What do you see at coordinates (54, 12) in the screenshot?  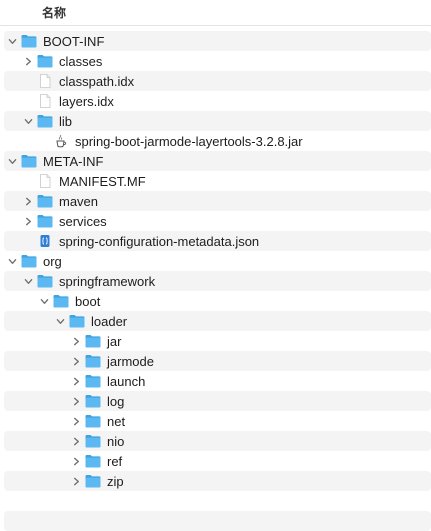 I see `name-column-header: 名称` at bounding box center [54, 12].